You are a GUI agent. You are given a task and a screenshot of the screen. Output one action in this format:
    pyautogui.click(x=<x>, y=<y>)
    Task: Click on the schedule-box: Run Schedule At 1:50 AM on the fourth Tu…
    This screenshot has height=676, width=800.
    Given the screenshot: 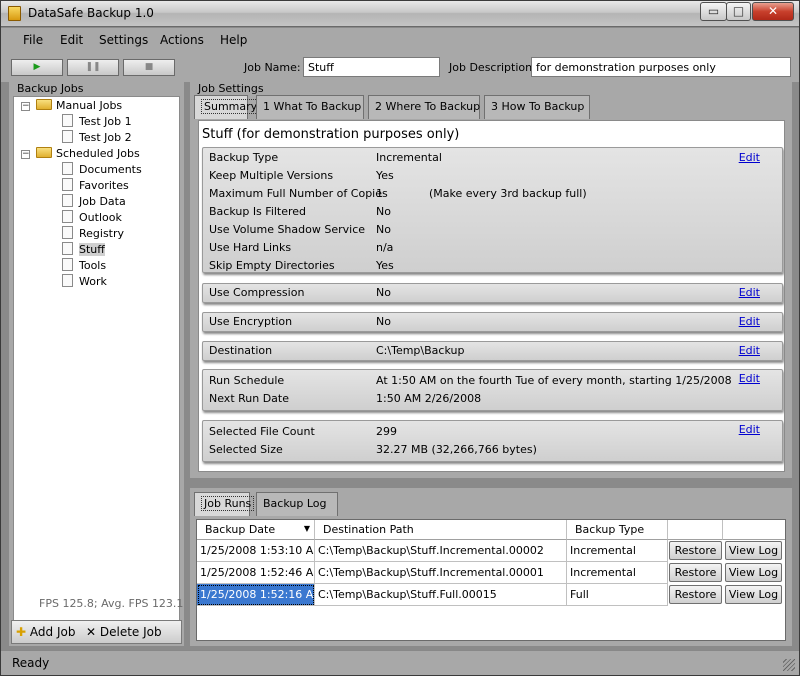 What is the action you would take?
    pyautogui.click(x=492, y=390)
    